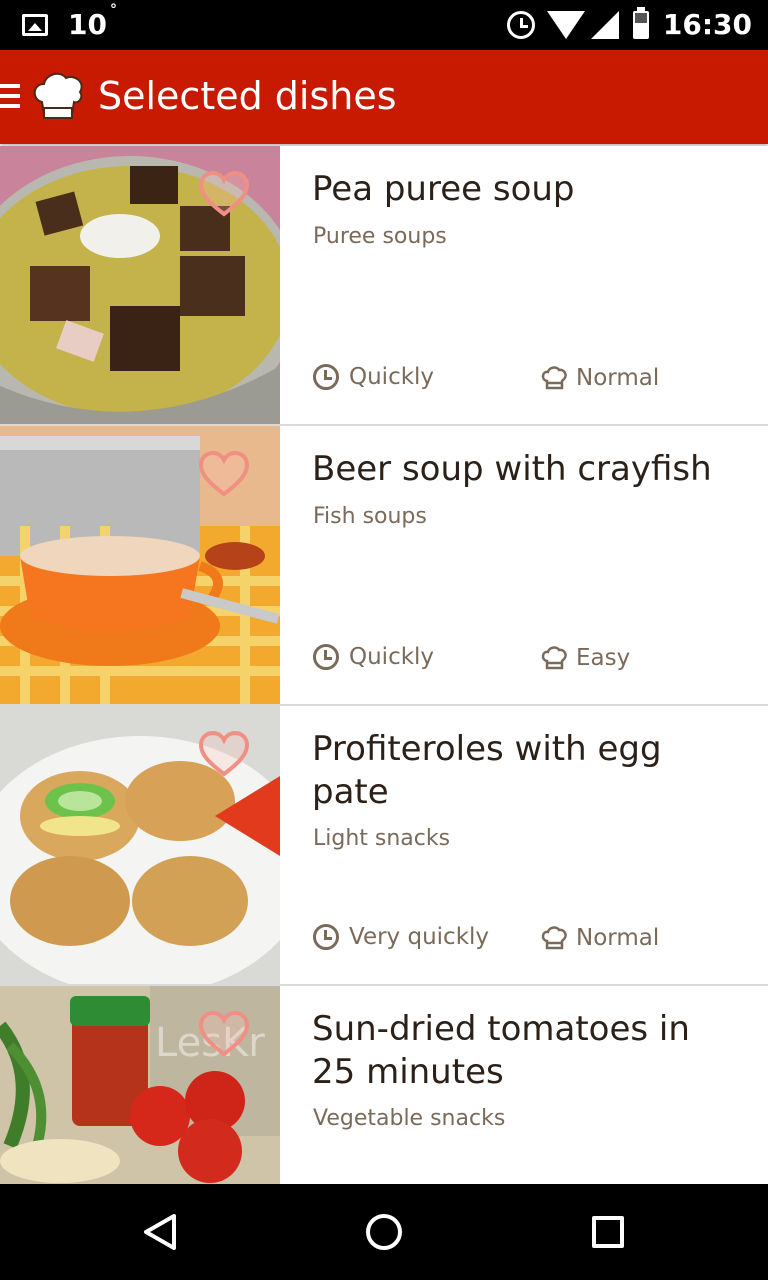 The image size is (768, 1280). What do you see at coordinates (707, 24) in the screenshot?
I see `status-time: 16:30` at bounding box center [707, 24].